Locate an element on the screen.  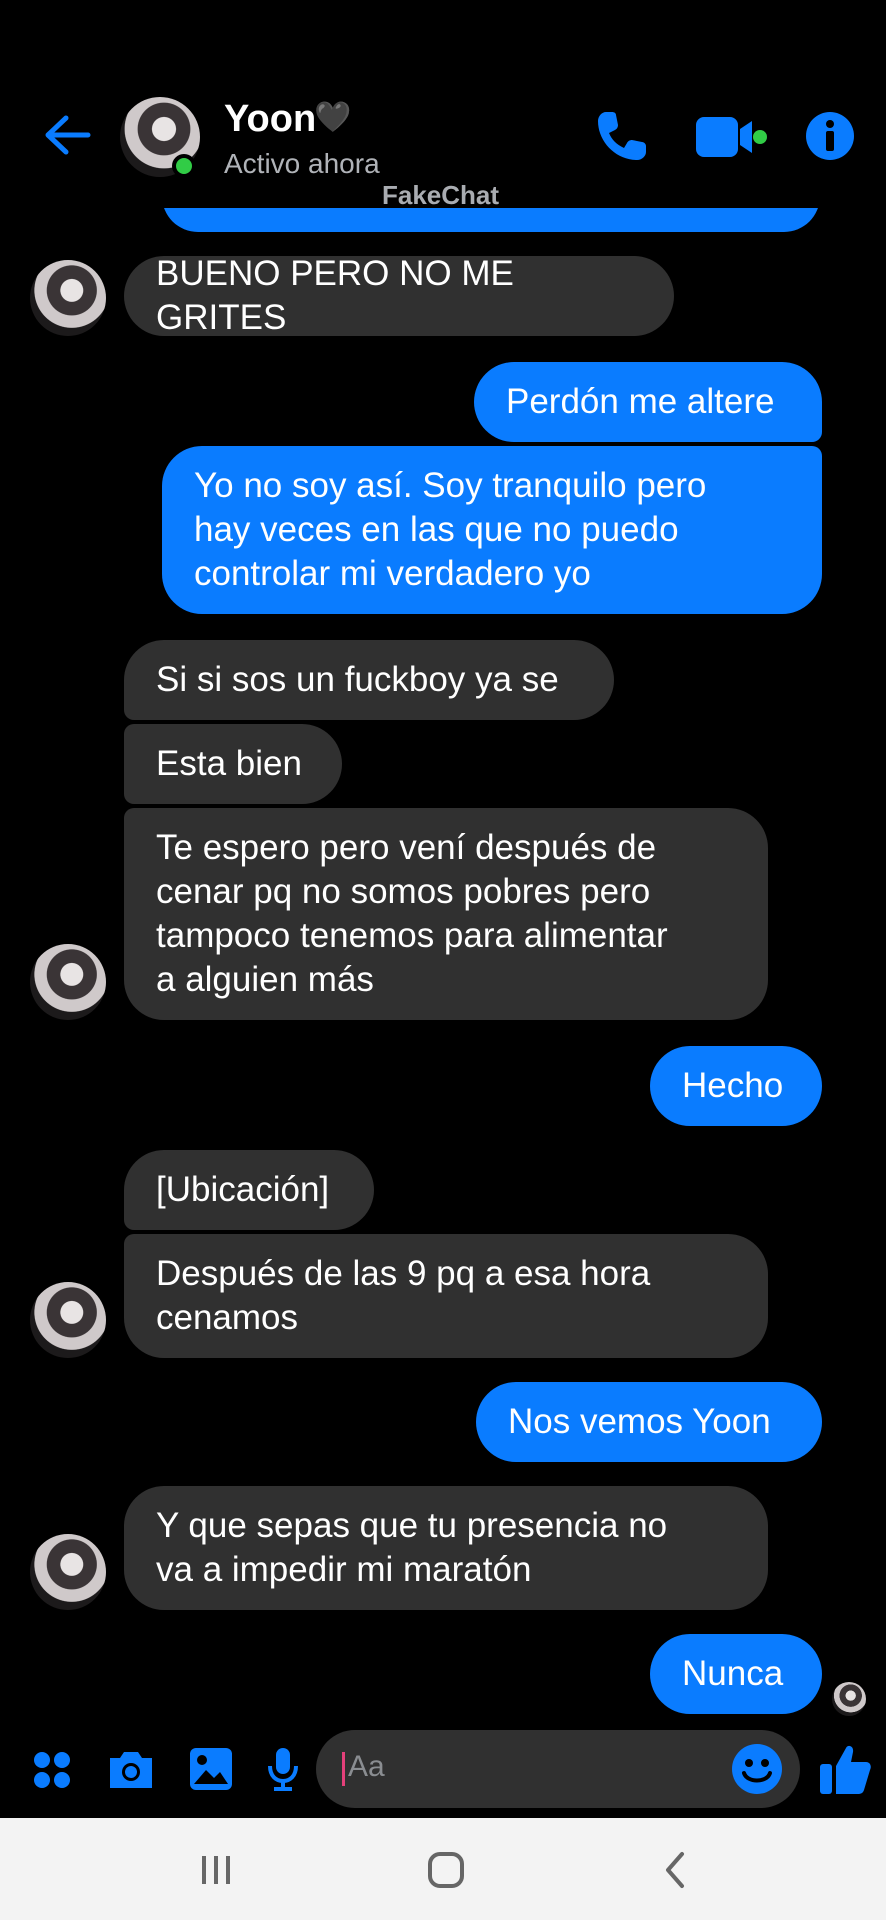
camera-icon is located at coordinates (131, 1769).